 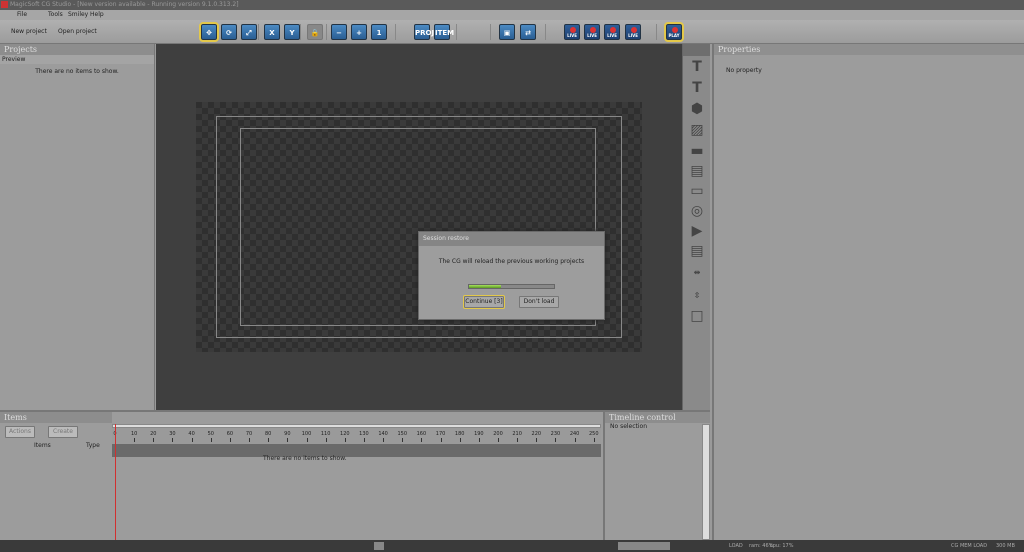 I want to click on text-3d-tool-icon: T, so click(x=697, y=88).